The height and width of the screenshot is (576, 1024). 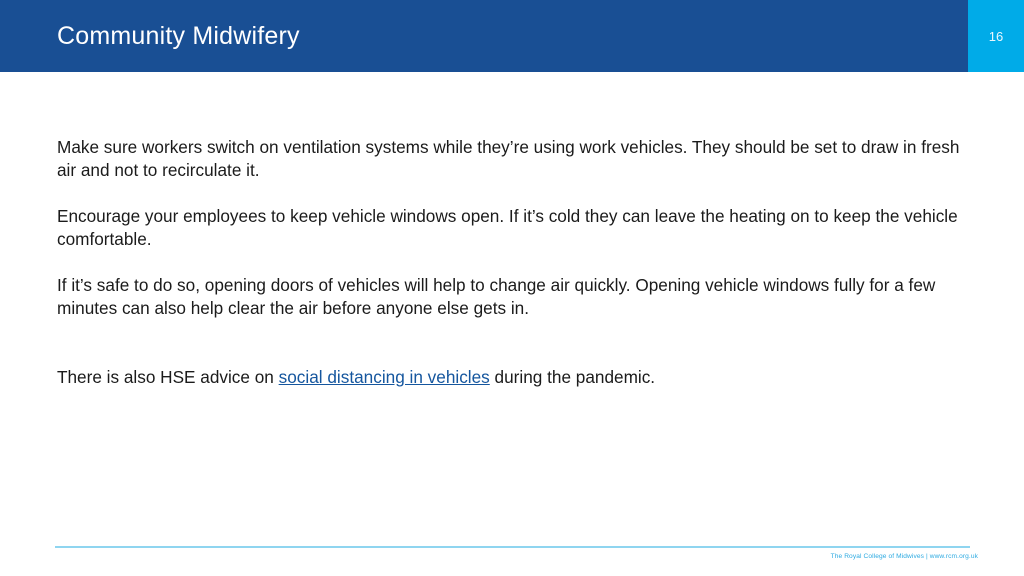 I want to click on footer-website: www.rcm.org.uk, so click(x=953, y=556).